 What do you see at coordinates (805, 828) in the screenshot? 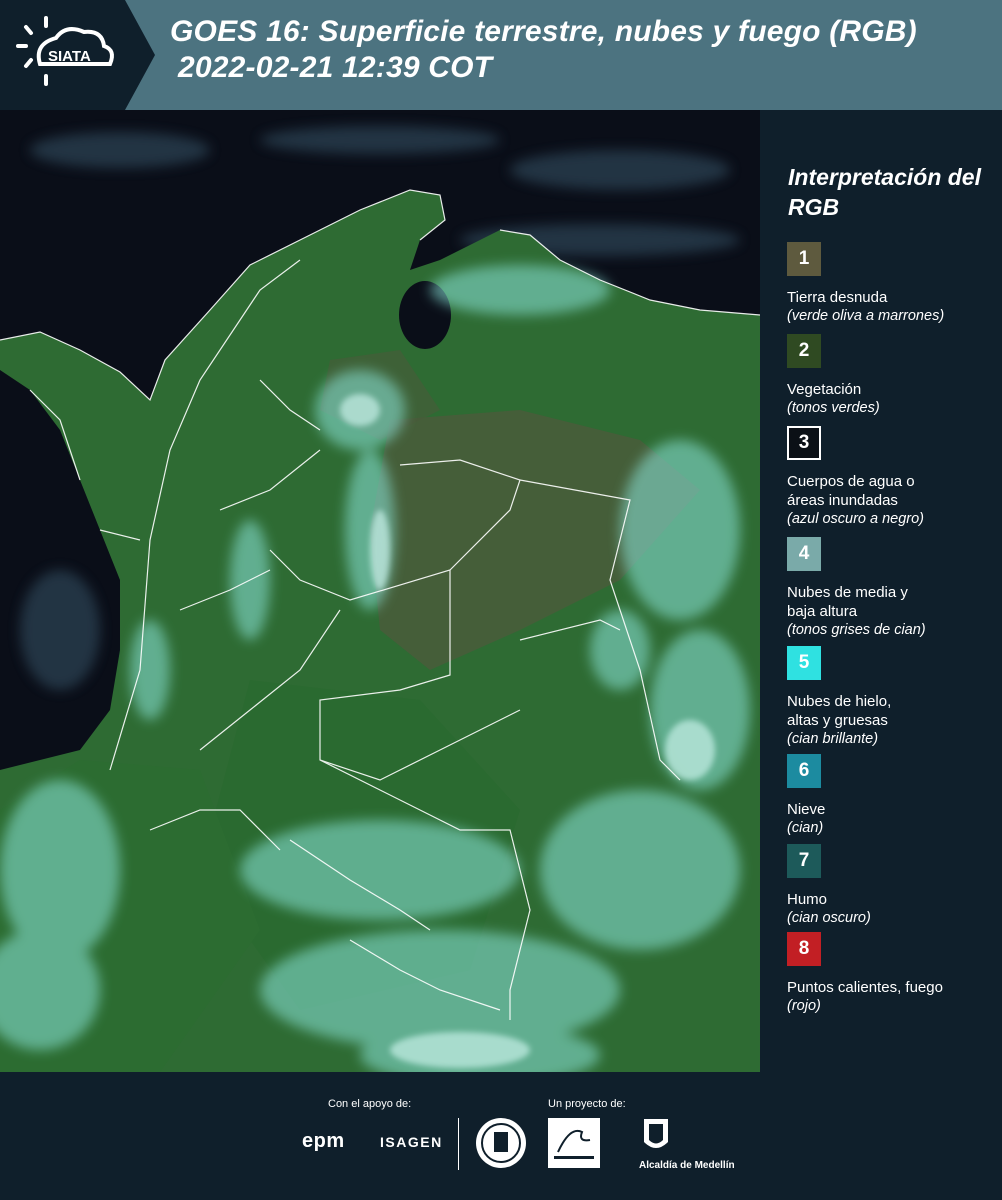
I see `legend-item-description: (cian)` at bounding box center [805, 828].